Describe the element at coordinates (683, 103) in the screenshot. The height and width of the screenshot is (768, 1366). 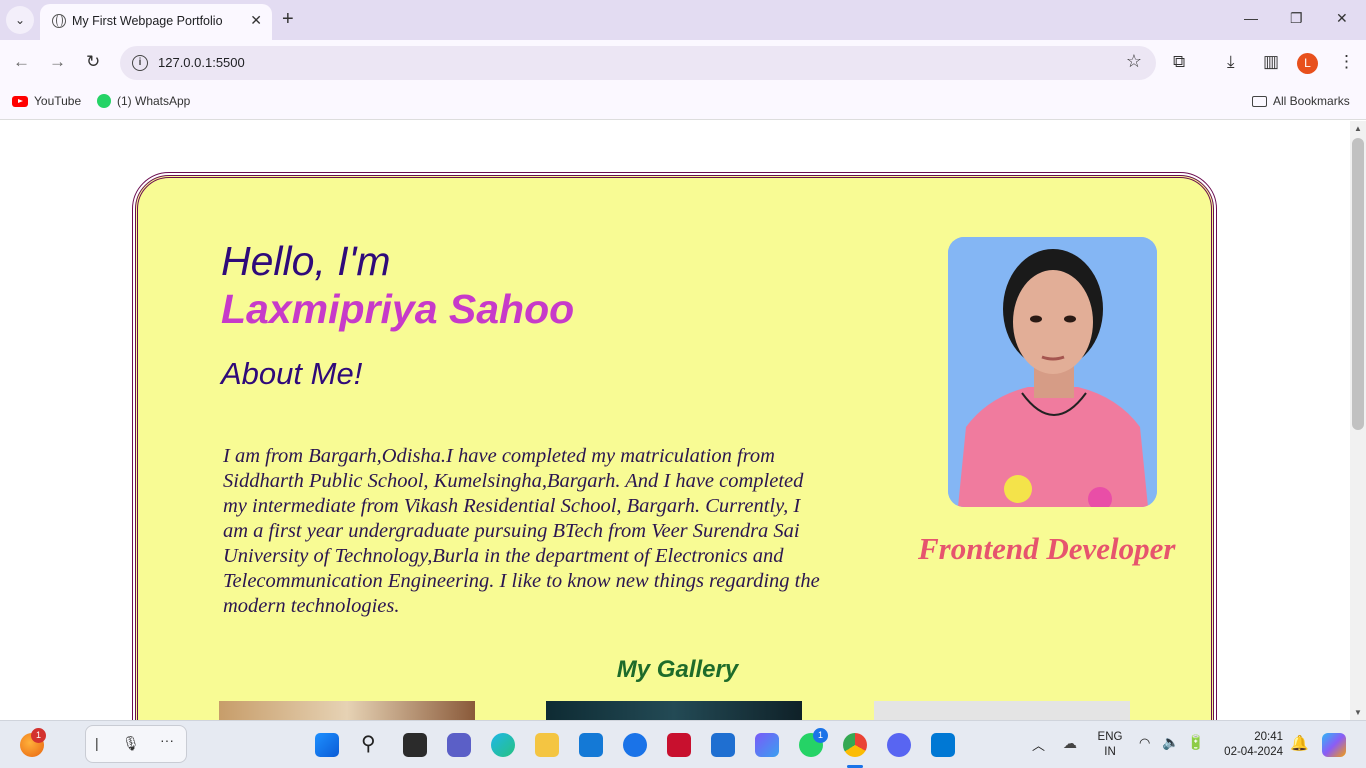
I see `bookmarks-bar: YouTube (1) WhatsApp All Bookmarks` at that location.